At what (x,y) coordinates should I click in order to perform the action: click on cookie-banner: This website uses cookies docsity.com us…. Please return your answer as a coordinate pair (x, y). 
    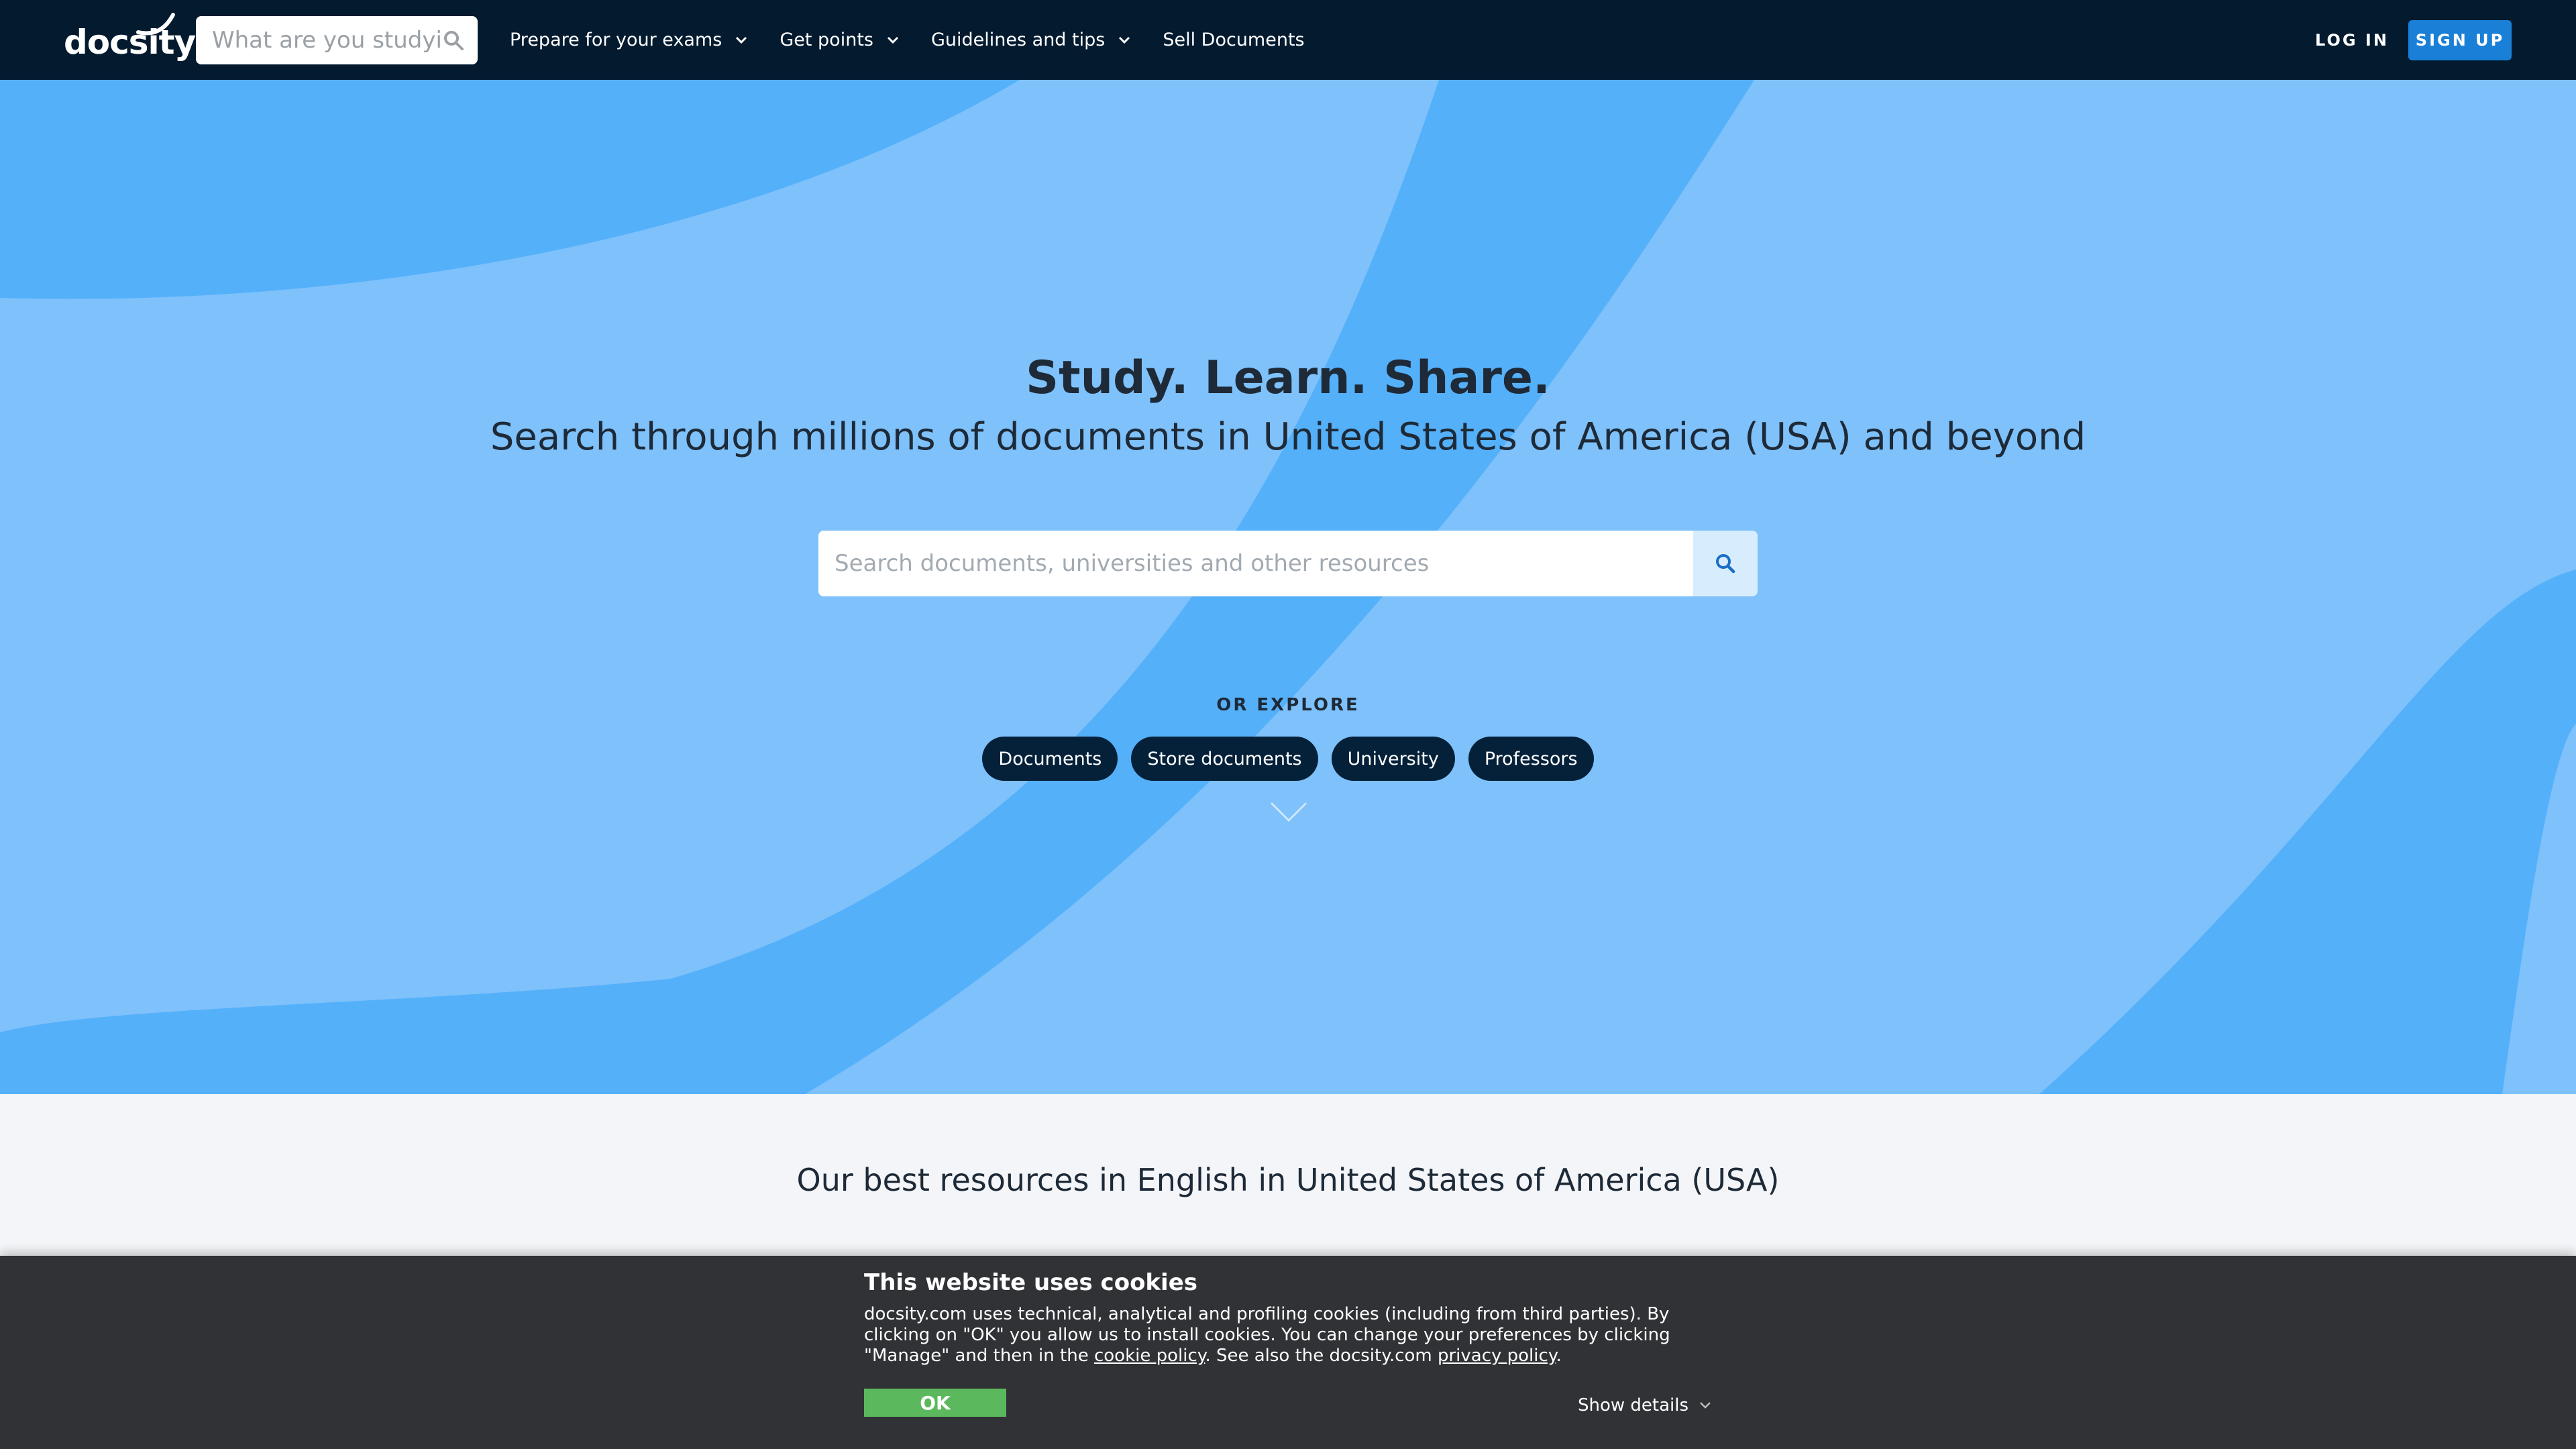
    Looking at the image, I should click on (1288, 1352).